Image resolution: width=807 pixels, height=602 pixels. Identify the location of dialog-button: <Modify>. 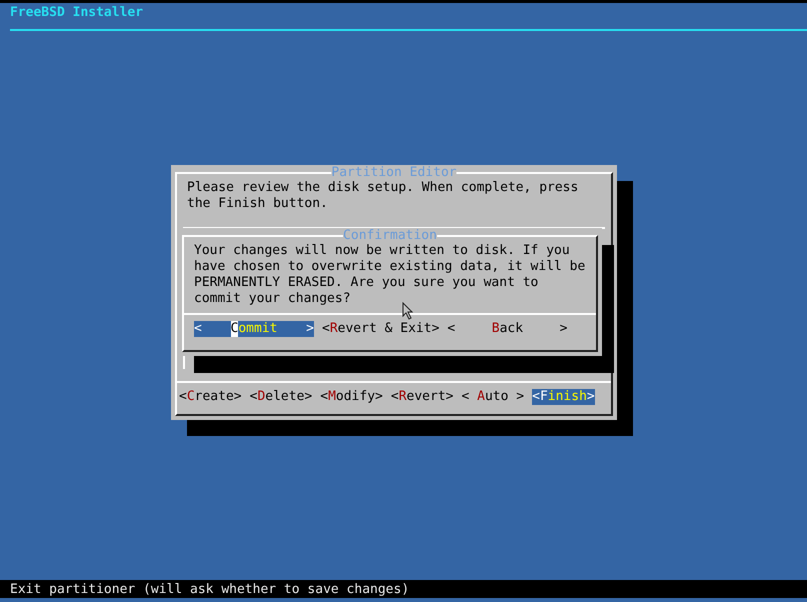
(351, 397).